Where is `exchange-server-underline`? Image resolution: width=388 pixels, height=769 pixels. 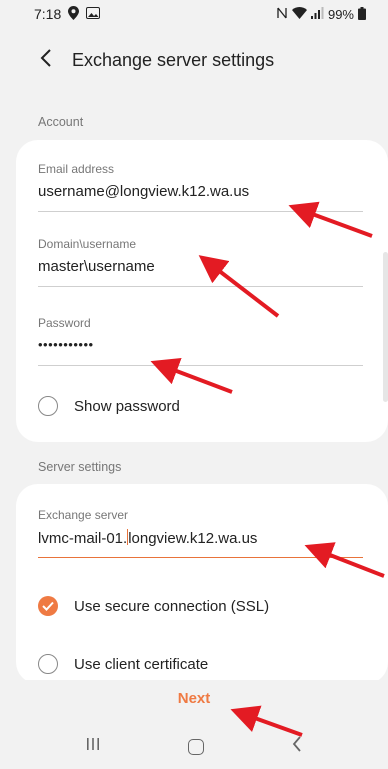
exchange-server-underline is located at coordinates (200, 557).